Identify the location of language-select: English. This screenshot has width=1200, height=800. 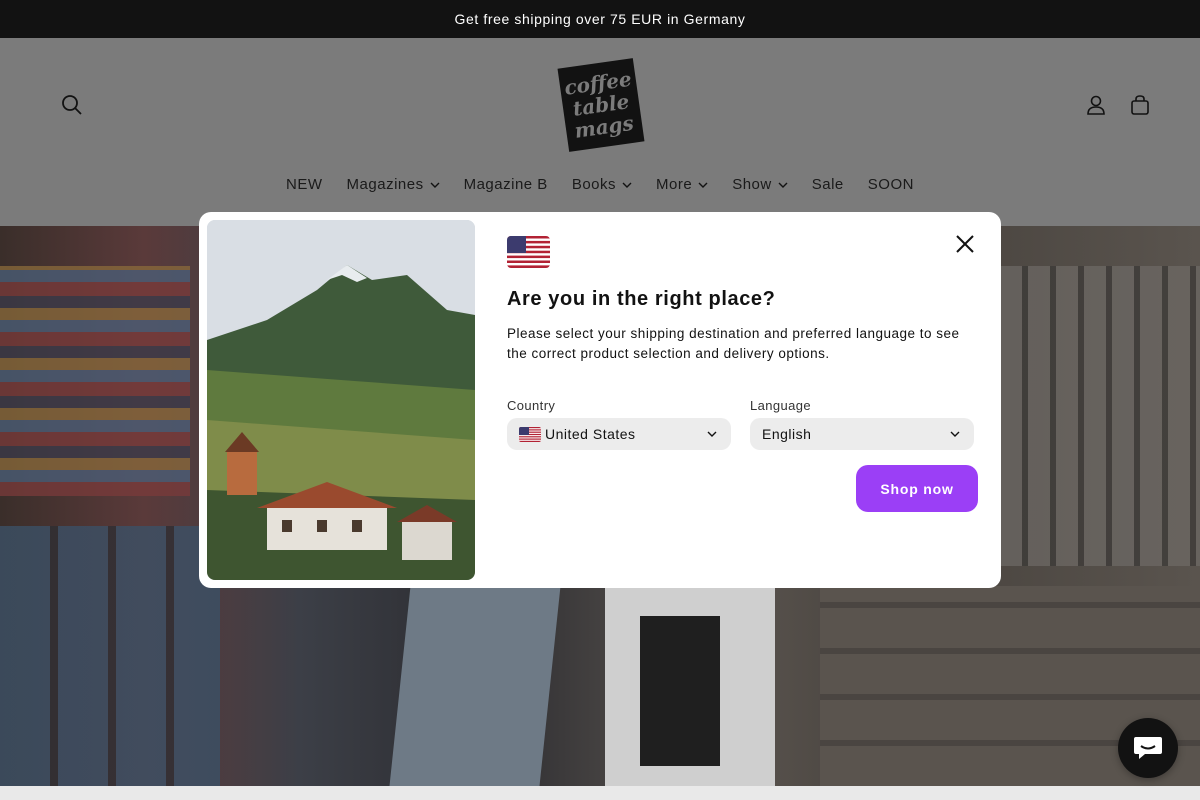
(862, 434).